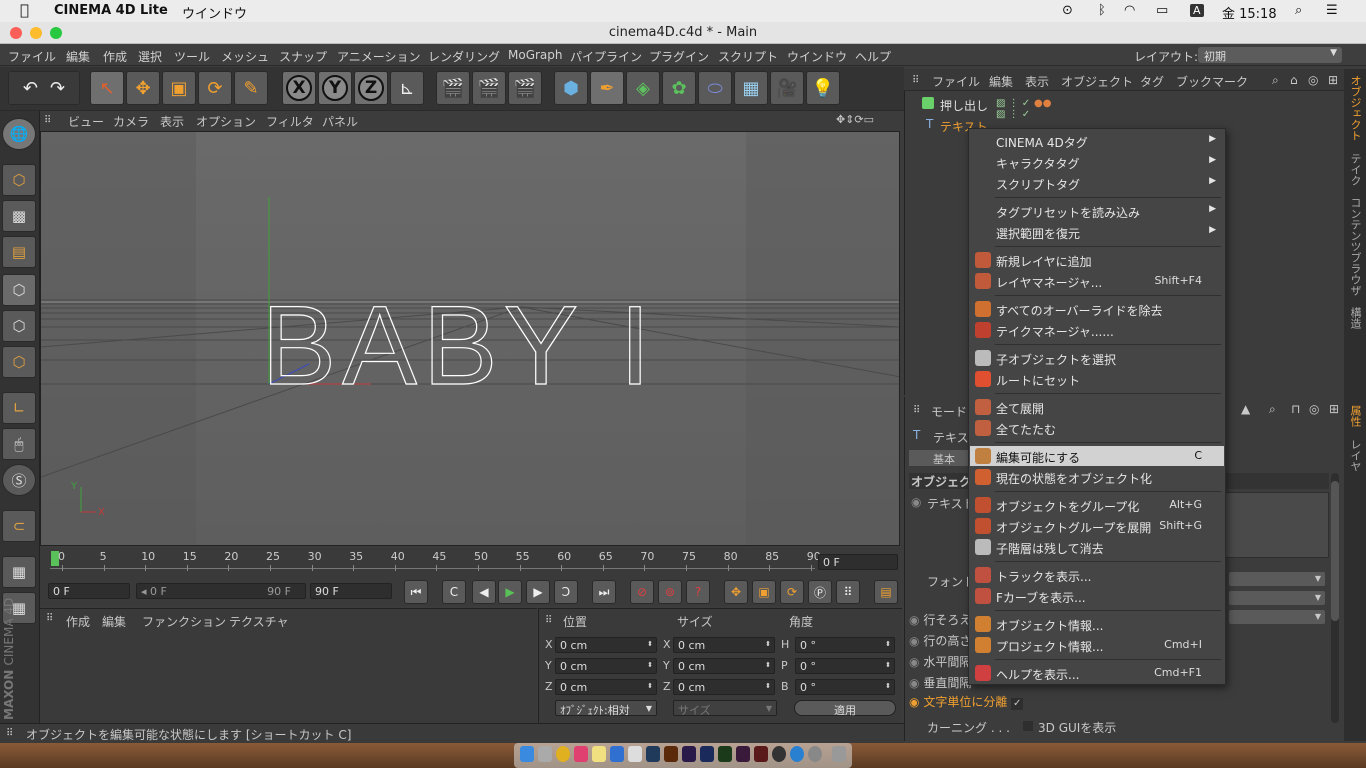 The height and width of the screenshot is (768, 1366). What do you see at coordinates (114, 621) in the screenshot?
I see `material-menu-edit: 編集` at bounding box center [114, 621].